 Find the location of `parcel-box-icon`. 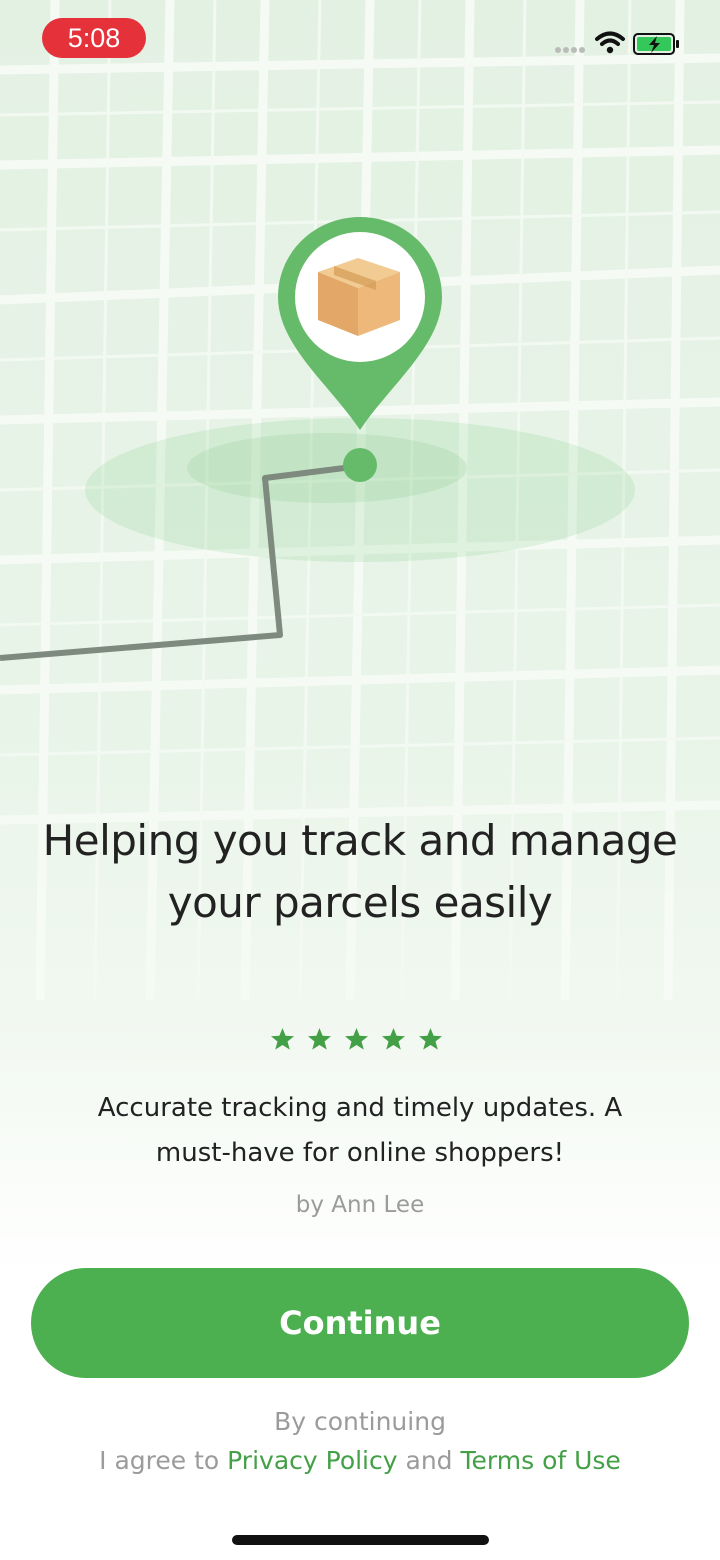

parcel-box-icon is located at coordinates (359, 297).